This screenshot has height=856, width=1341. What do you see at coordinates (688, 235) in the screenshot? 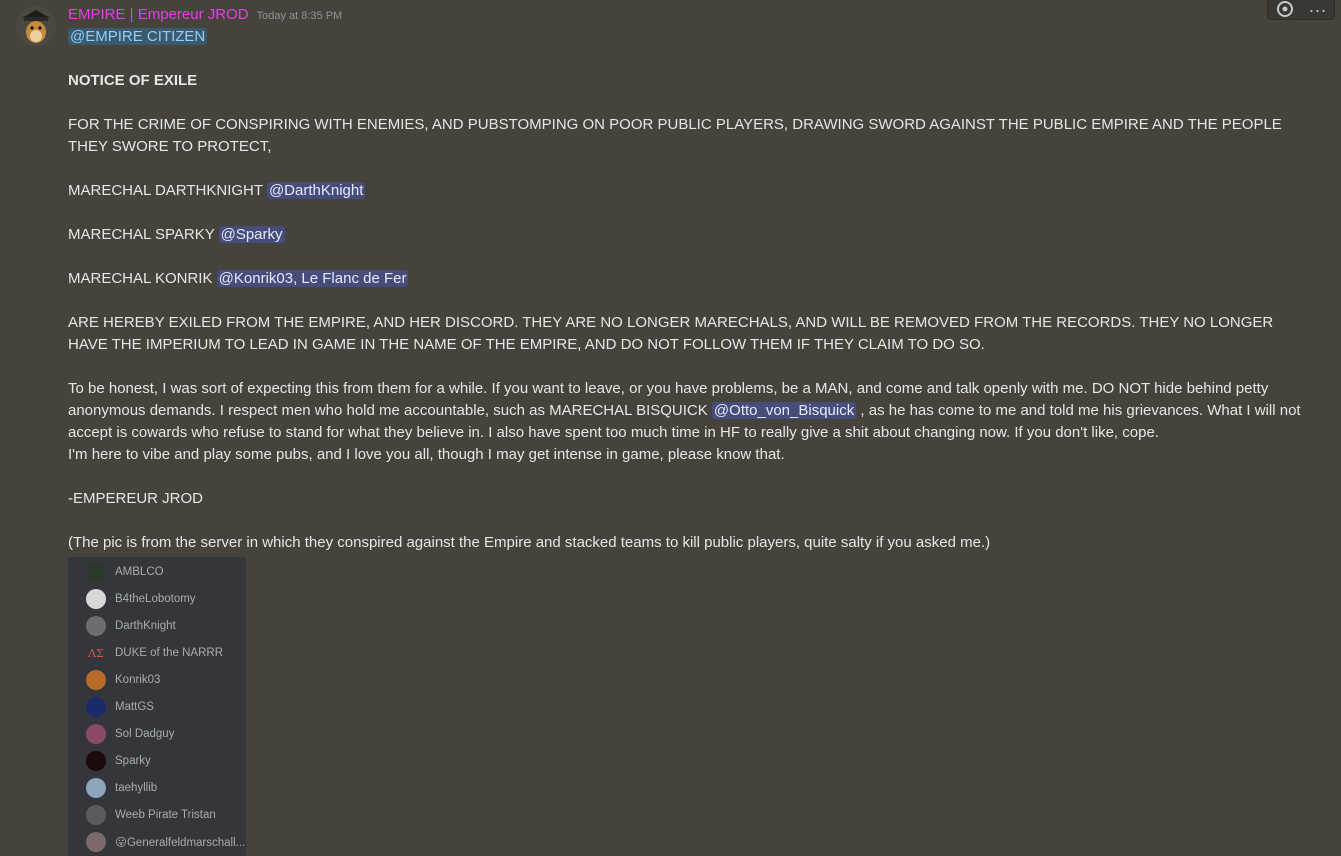
I see `exile-line: MARECHAL SPARKY @Sparky` at bounding box center [688, 235].